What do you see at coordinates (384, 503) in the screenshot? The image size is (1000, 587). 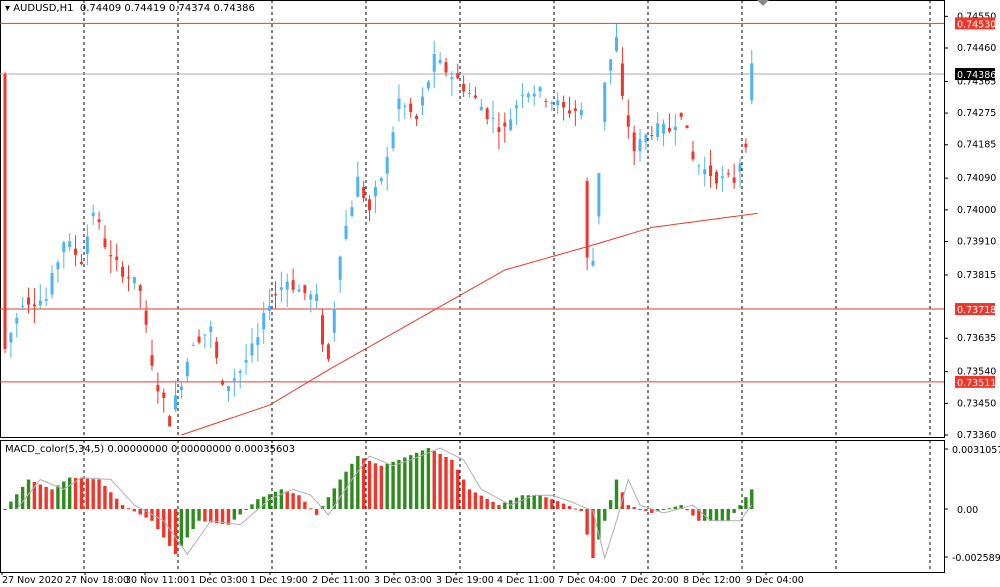 I see `macd-signal-line` at bounding box center [384, 503].